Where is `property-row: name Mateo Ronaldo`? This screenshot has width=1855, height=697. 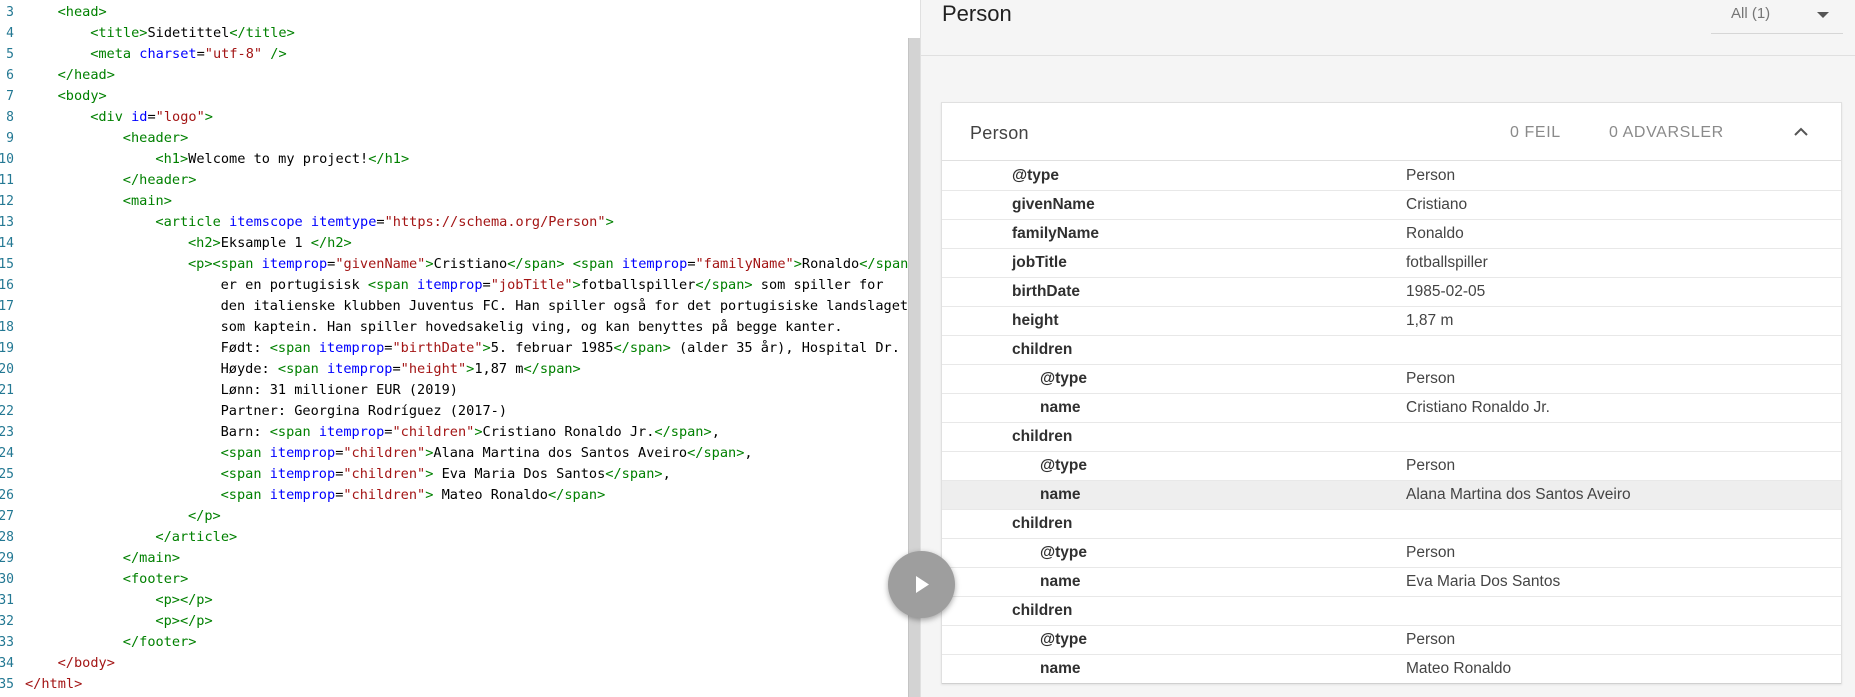 property-row: name Mateo Ronaldo is located at coordinates (1391, 669).